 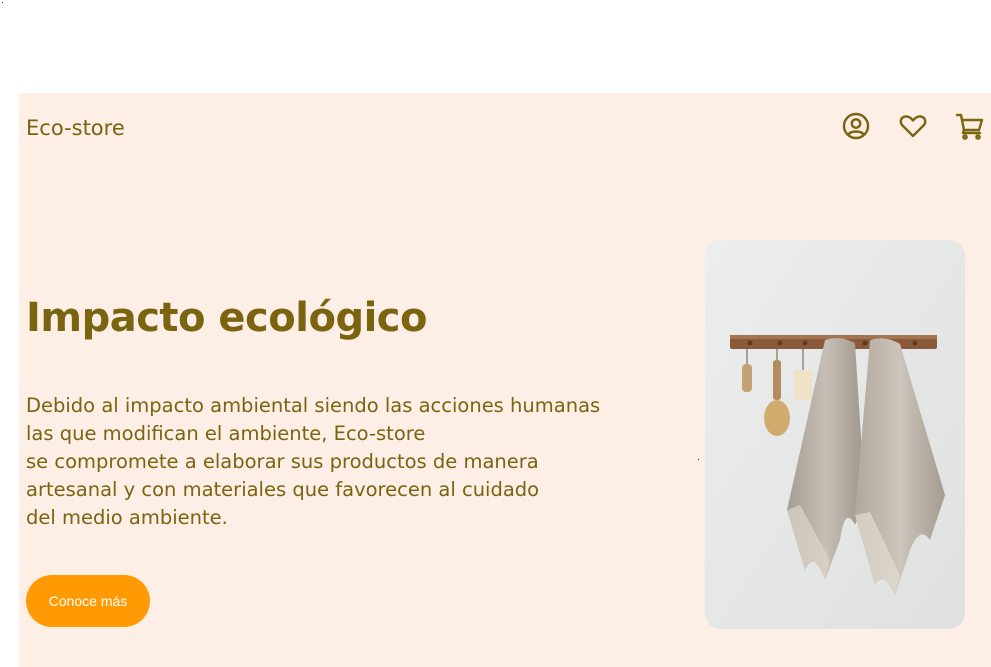 I want to click on heart-icon, so click(x=913, y=126).